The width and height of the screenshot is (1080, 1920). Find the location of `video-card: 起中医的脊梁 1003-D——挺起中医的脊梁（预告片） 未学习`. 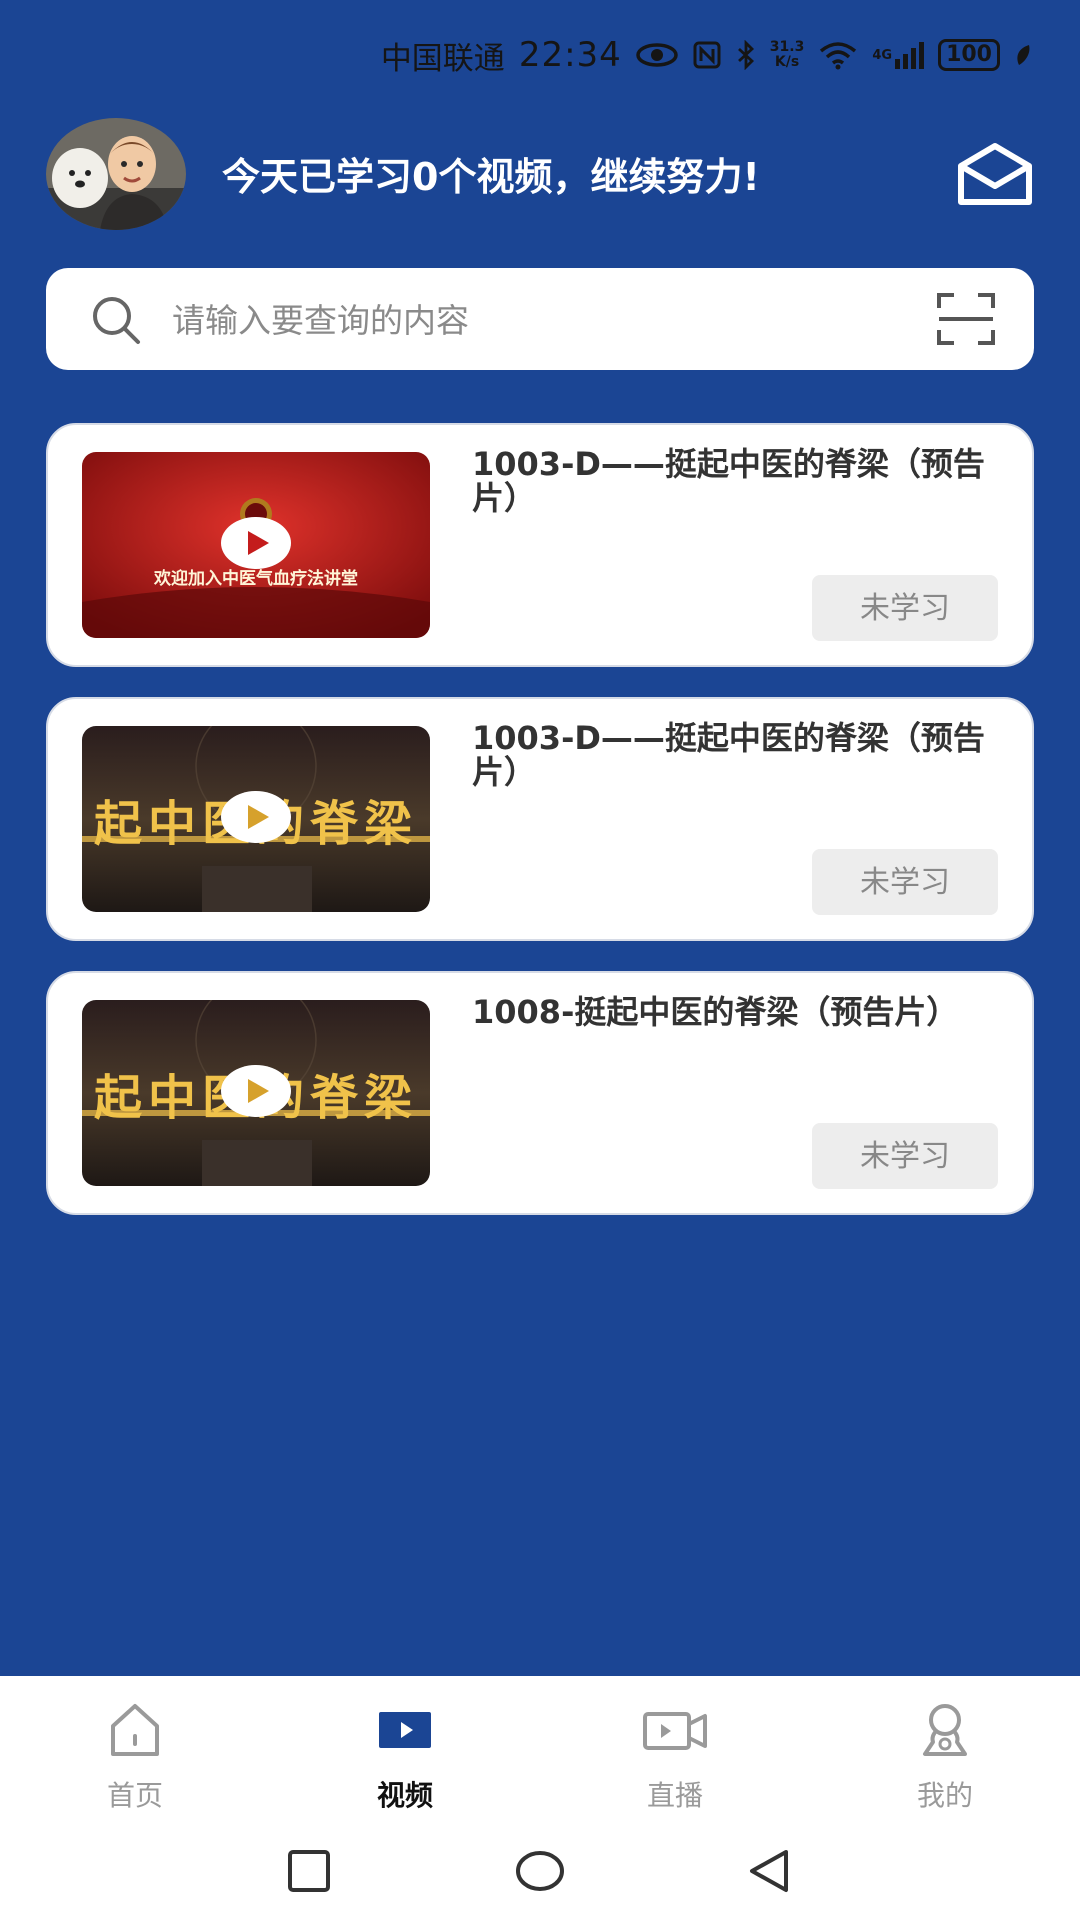

video-card: 起中医的脊梁 1003-D——挺起中医的脊梁（预告片） 未学习 is located at coordinates (540, 819).